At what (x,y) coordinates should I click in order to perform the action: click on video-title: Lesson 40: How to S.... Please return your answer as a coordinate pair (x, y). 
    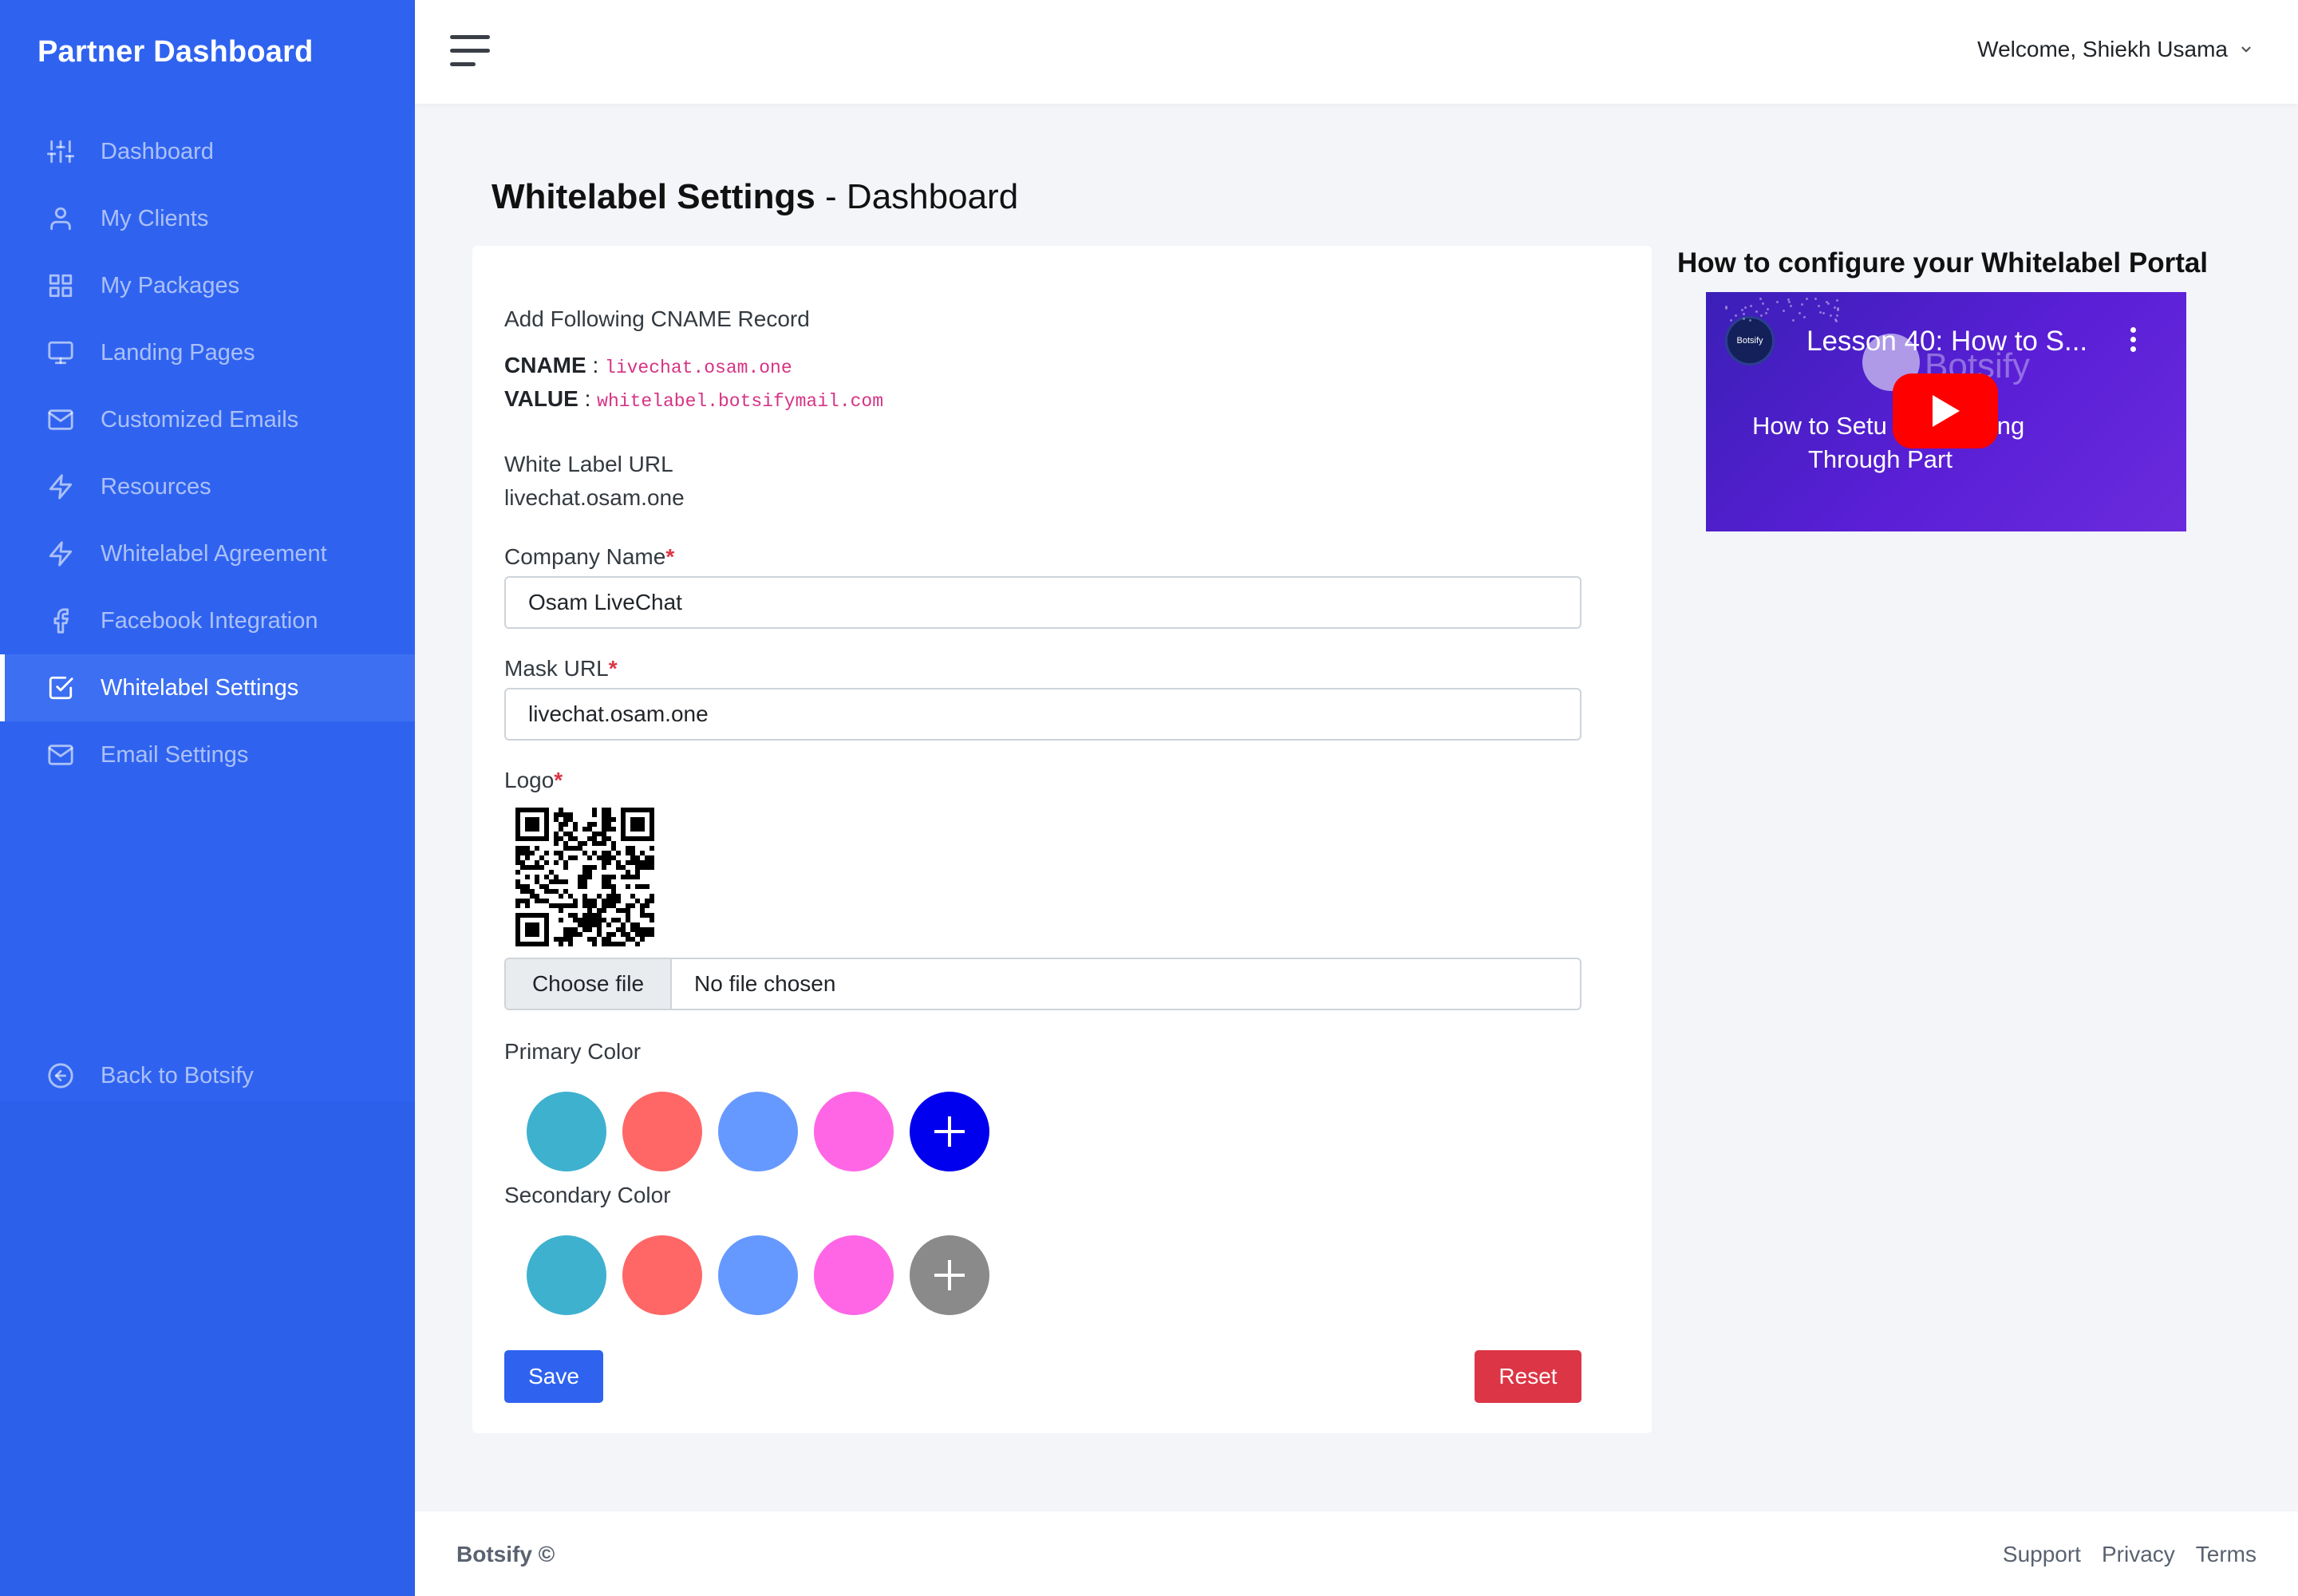
    Looking at the image, I should click on (1947, 342).